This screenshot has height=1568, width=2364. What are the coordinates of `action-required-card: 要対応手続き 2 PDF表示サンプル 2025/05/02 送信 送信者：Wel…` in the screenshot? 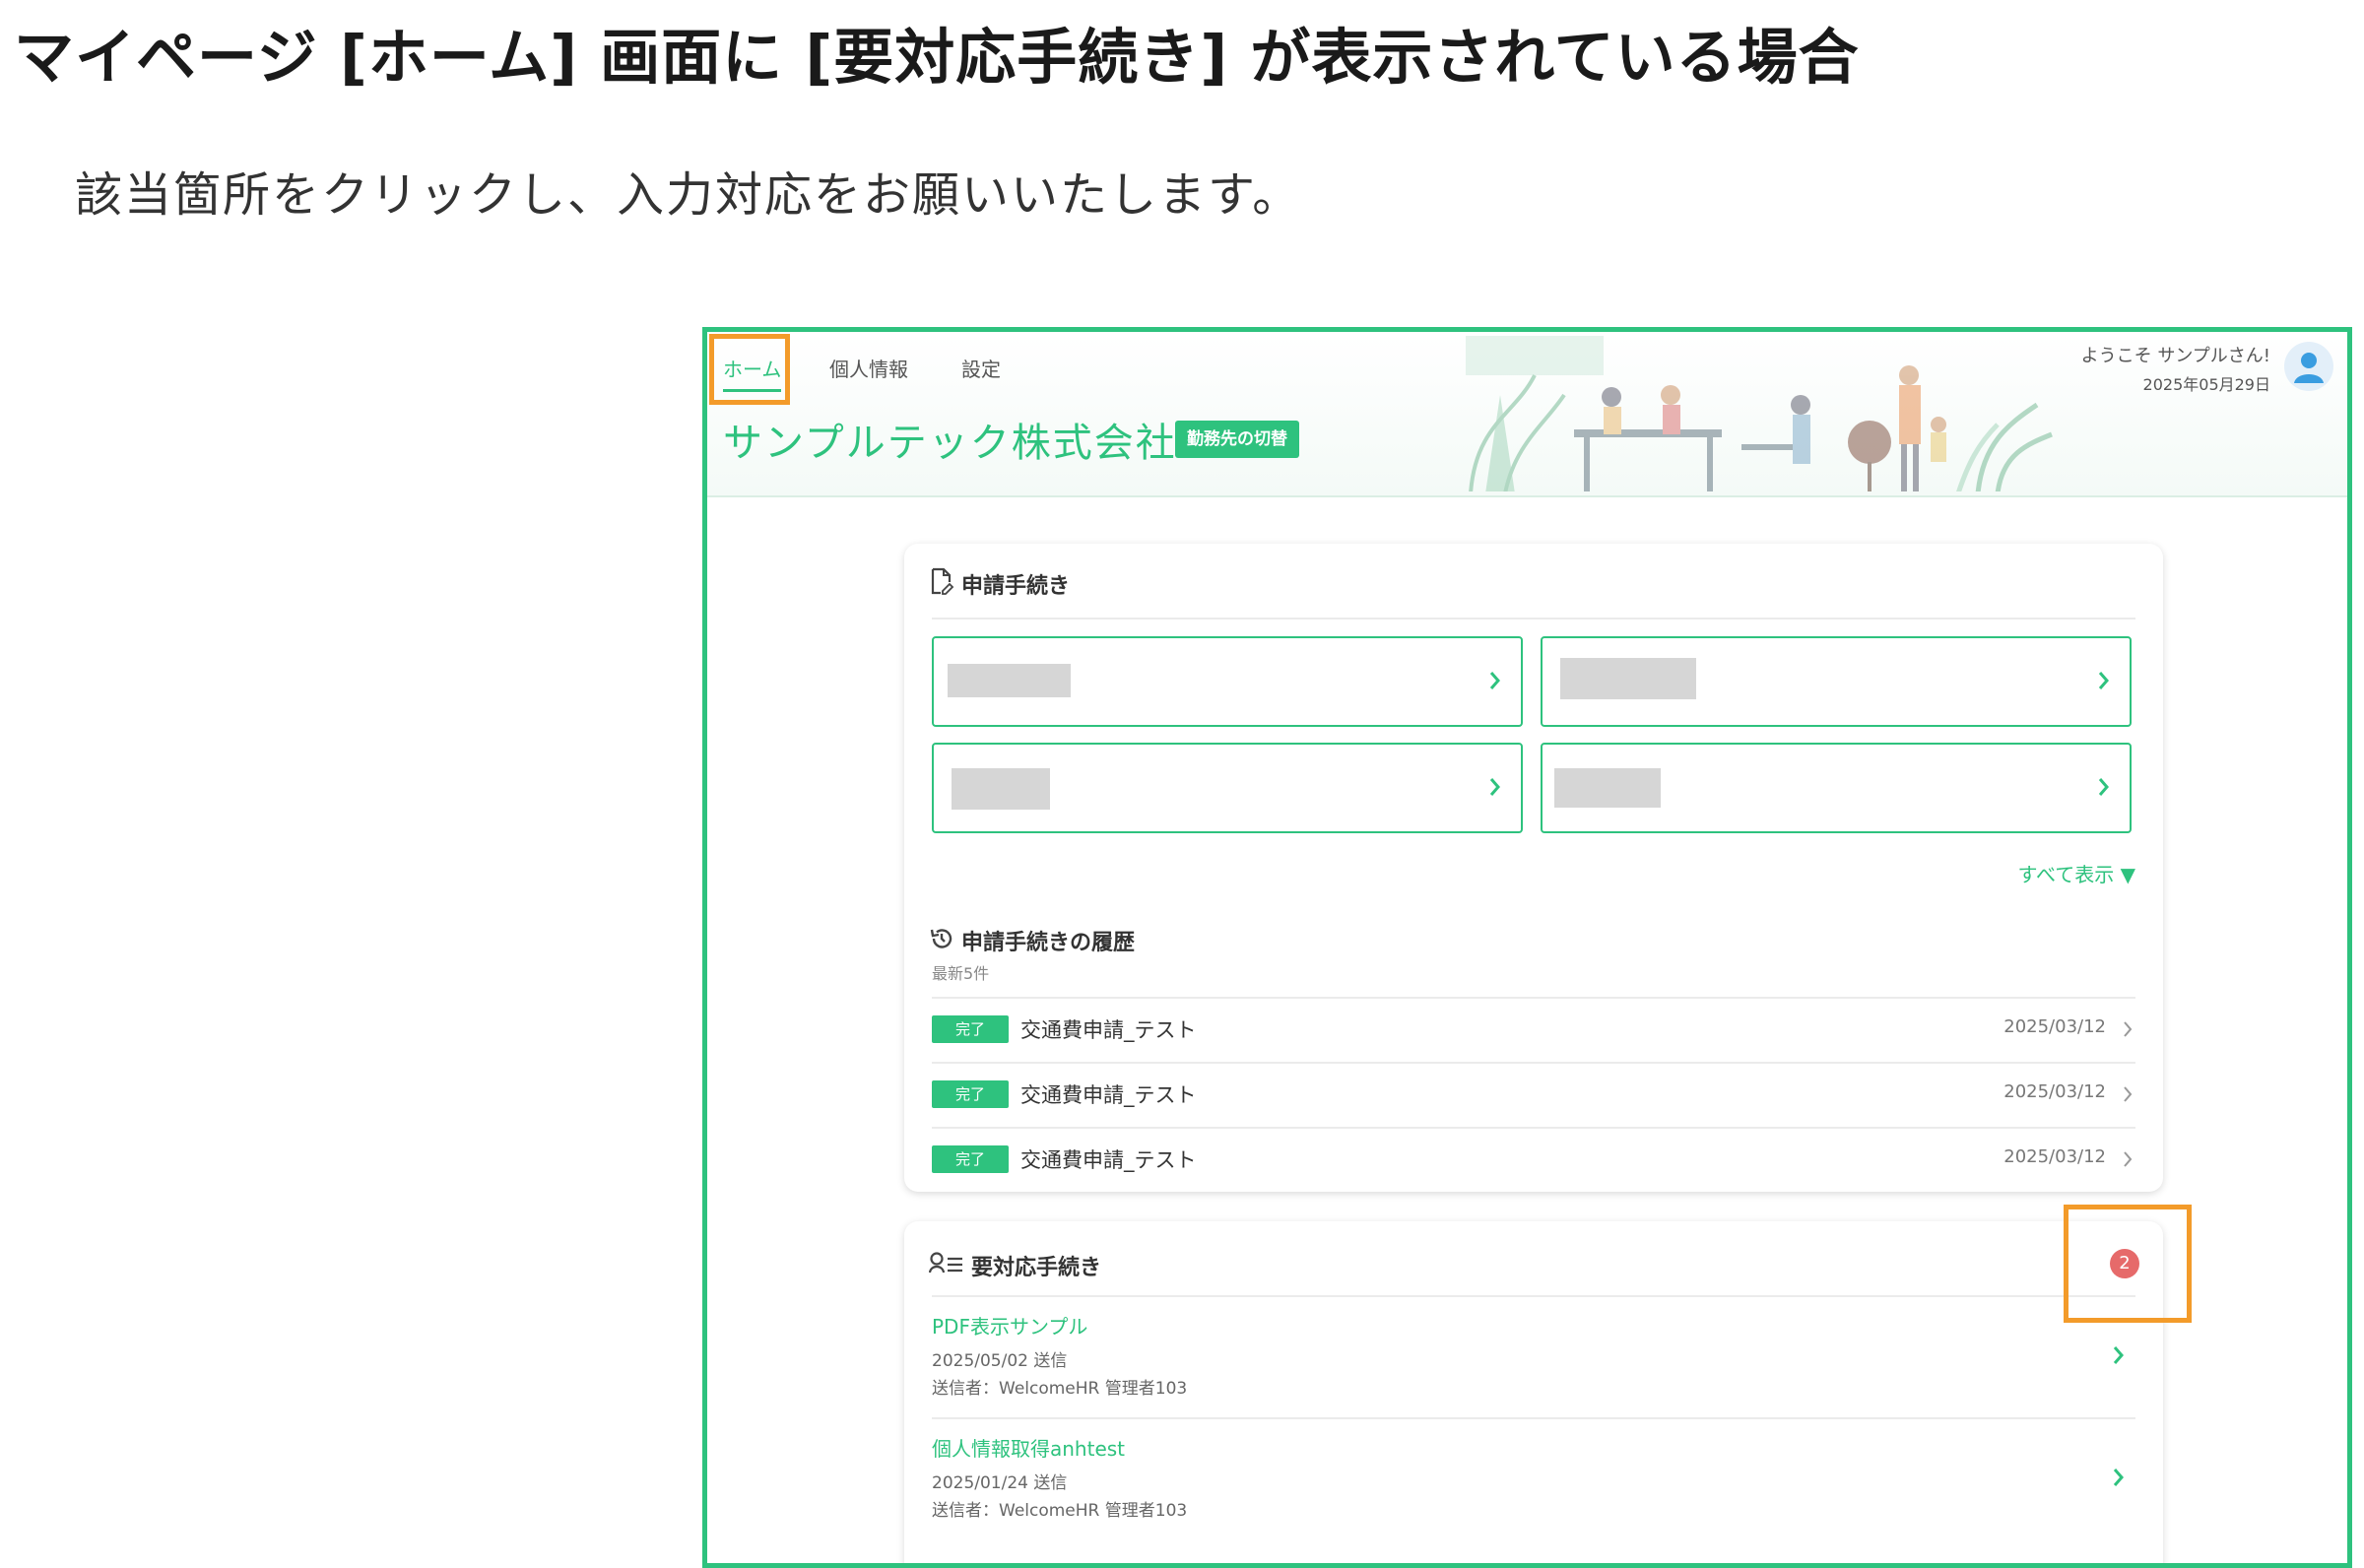 It's located at (1533, 1392).